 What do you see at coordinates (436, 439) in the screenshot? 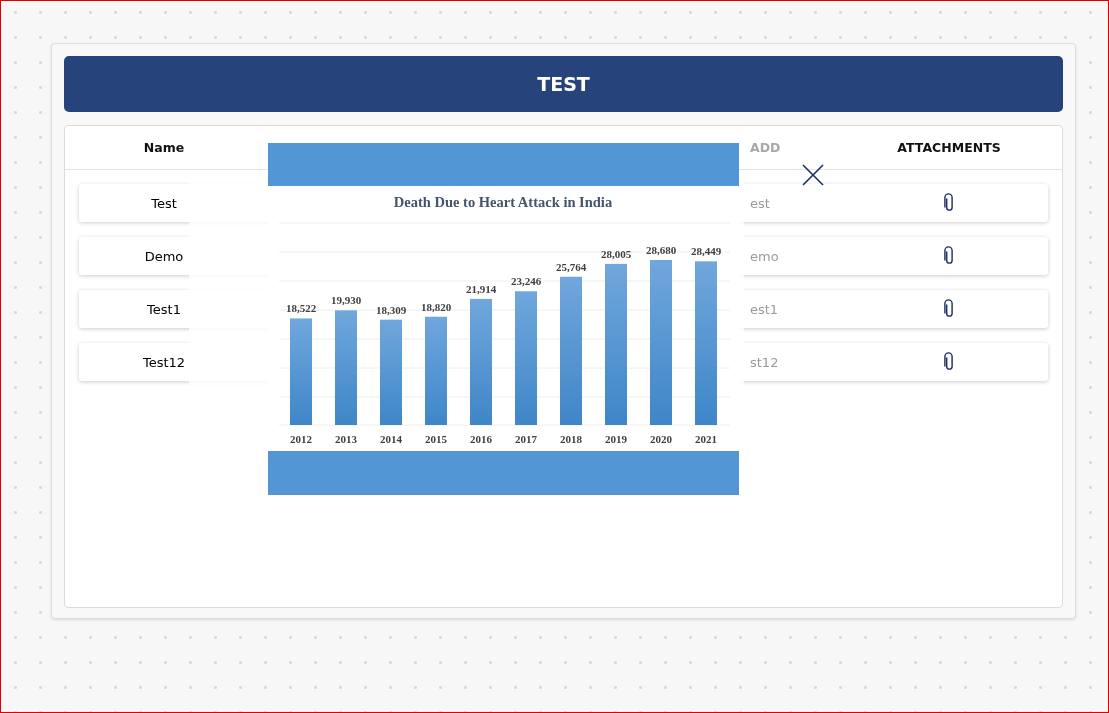
I see `axis-label: 2015` at bounding box center [436, 439].